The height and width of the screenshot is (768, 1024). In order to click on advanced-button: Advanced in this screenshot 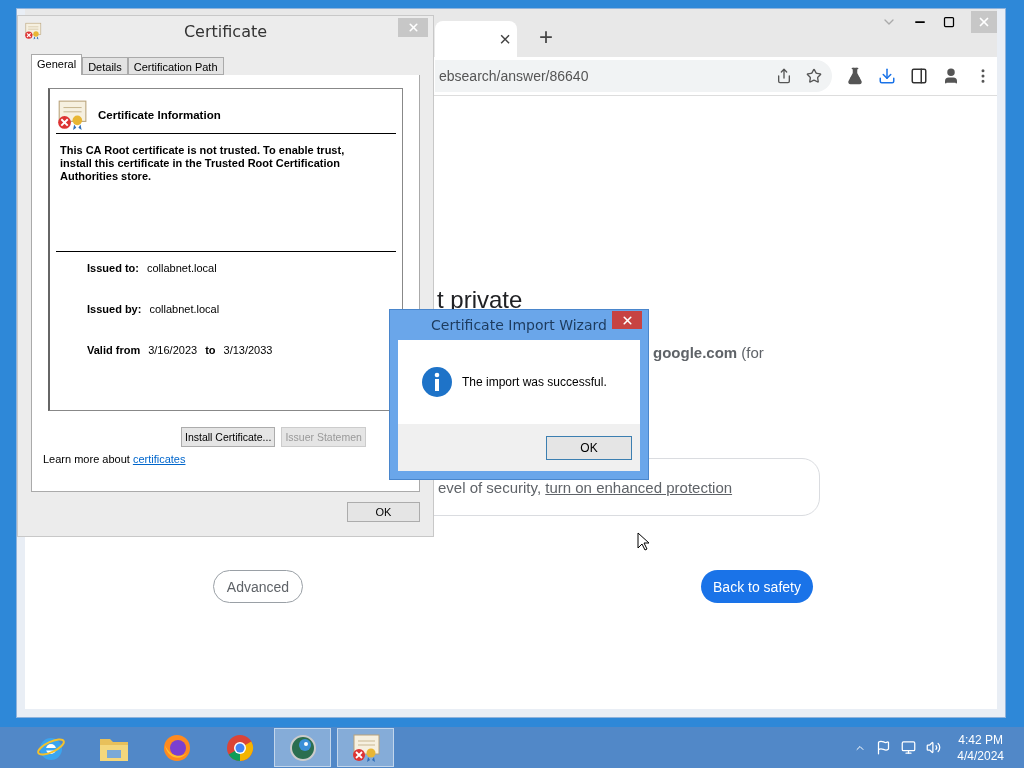, I will do `click(258, 586)`.